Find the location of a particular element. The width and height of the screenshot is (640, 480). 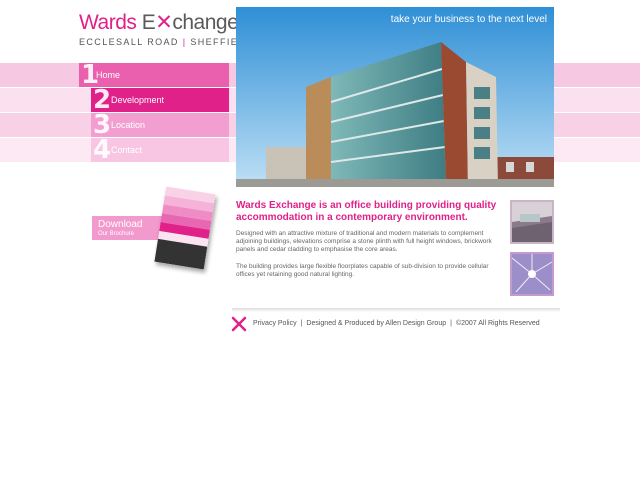

download-label: Download is located at coordinates (120, 224).